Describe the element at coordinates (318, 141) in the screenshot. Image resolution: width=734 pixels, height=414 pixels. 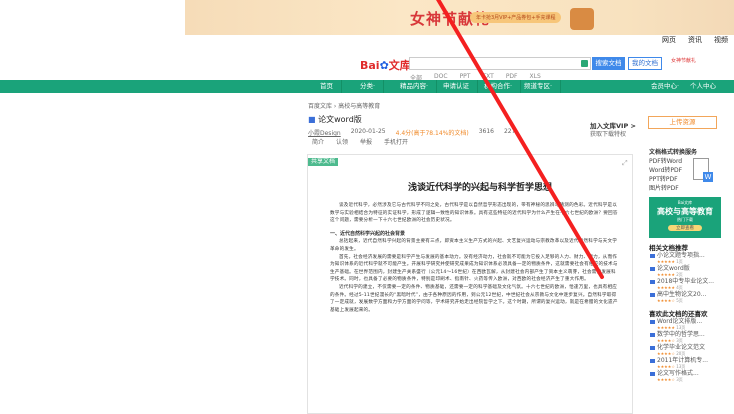
I see `intro-button: 简介` at that location.